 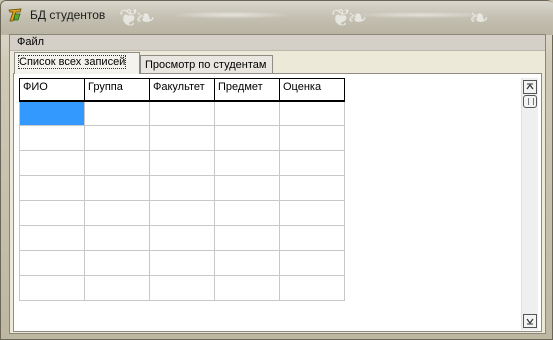 I want to click on arrow-up-icon, so click(x=530, y=87).